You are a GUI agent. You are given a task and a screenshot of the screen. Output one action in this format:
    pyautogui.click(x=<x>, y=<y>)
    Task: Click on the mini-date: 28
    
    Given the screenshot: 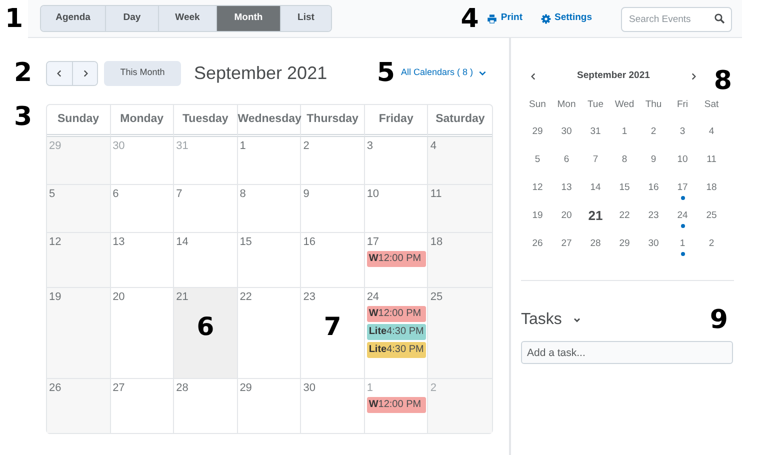 What is the action you would take?
    pyautogui.click(x=595, y=244)
    